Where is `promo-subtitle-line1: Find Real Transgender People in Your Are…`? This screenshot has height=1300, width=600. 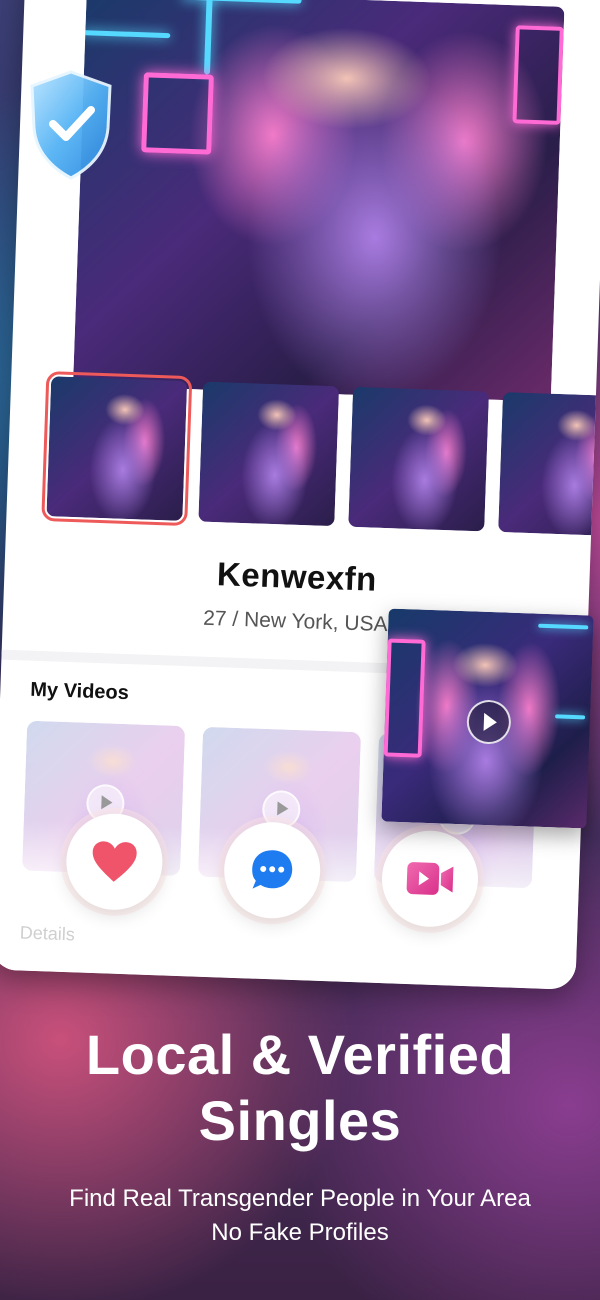
promo-subtitle-line1: Find Real Transgender People in Your Are… is located at coordinates (300, 1198).